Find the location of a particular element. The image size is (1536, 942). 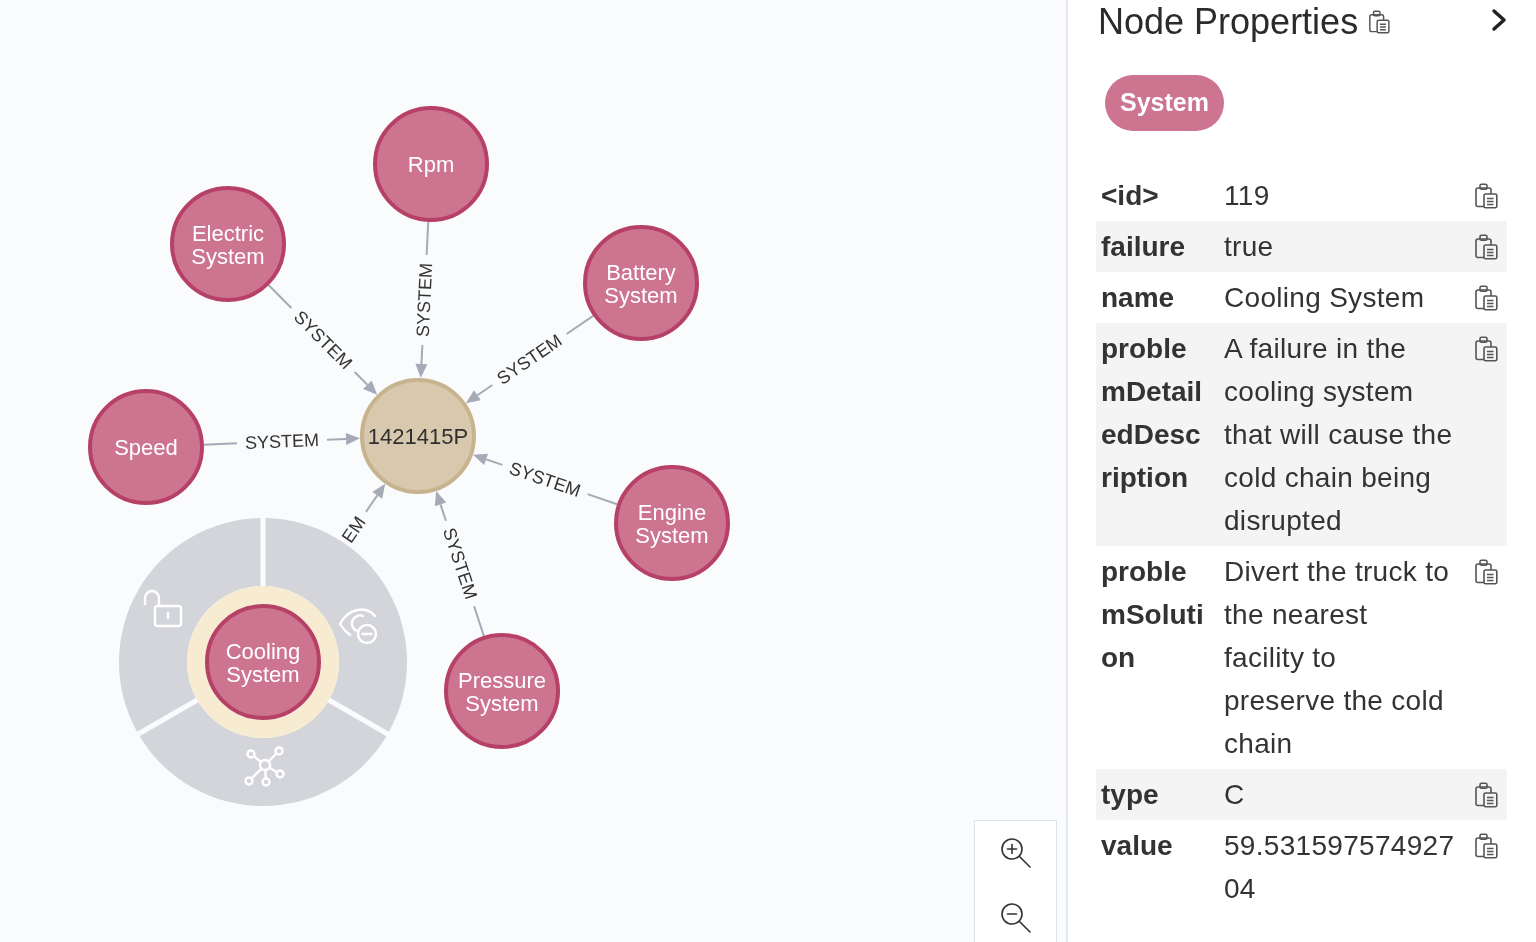

node-label: Cooling System is located at coordinates (263, 662).